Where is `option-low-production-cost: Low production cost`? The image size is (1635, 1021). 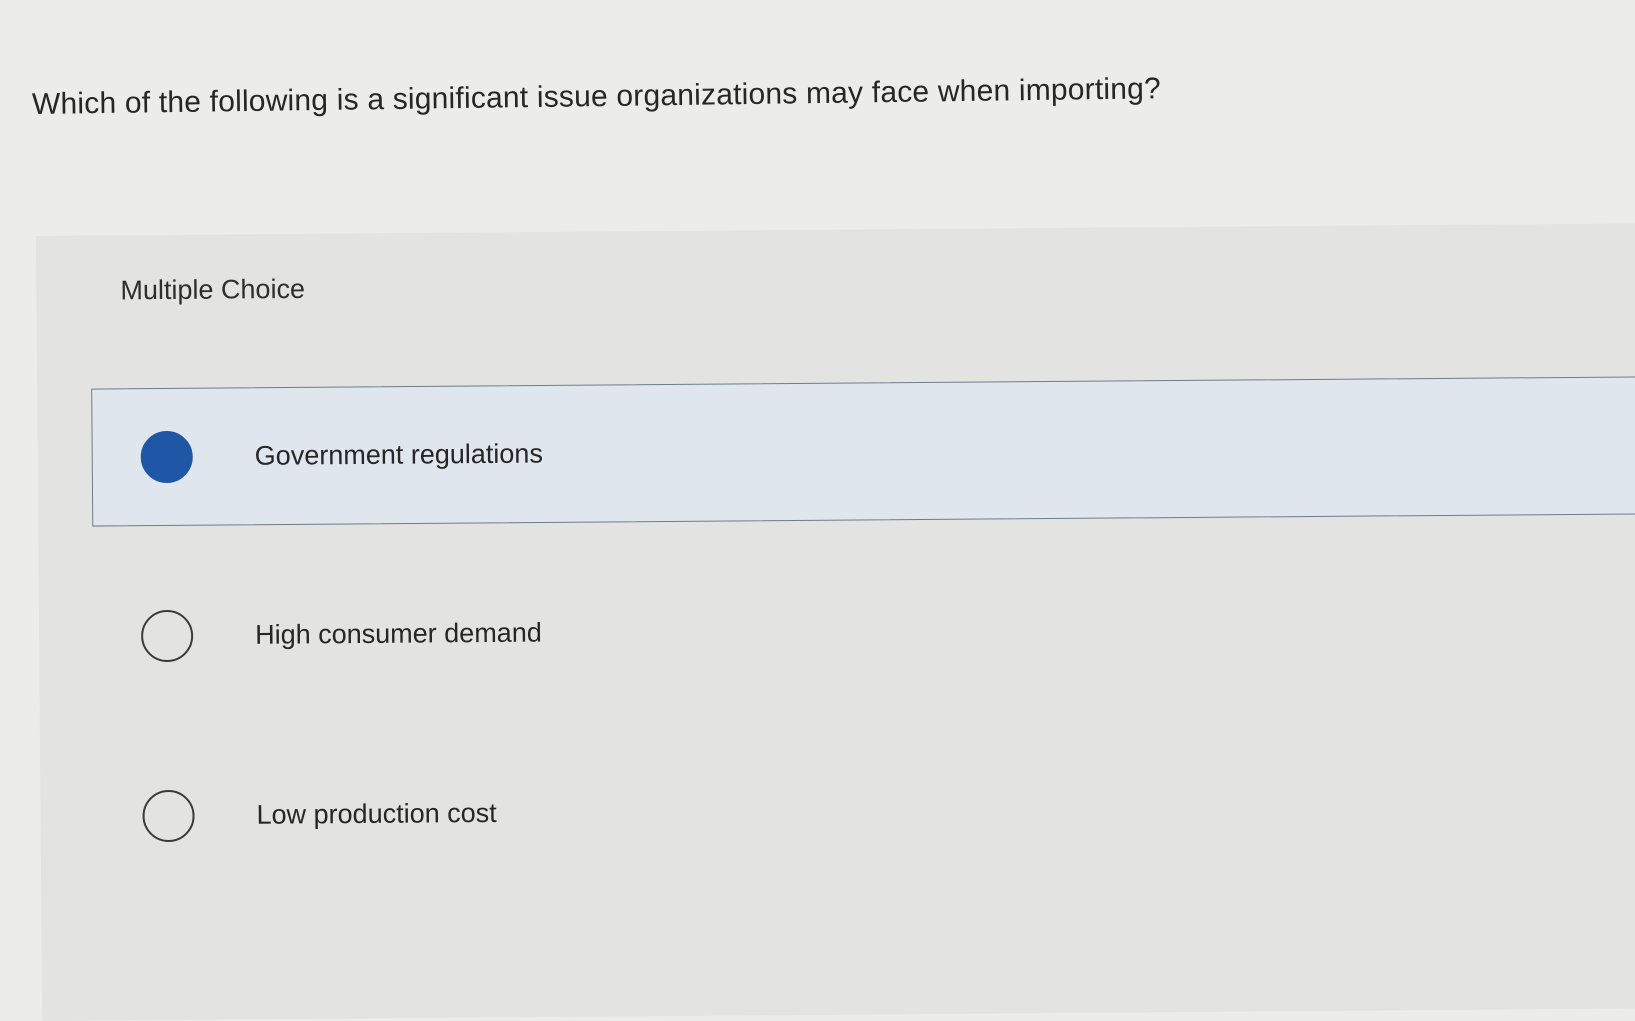
option-low-production-cost: Low production cost is located at coordinates (864, 810).